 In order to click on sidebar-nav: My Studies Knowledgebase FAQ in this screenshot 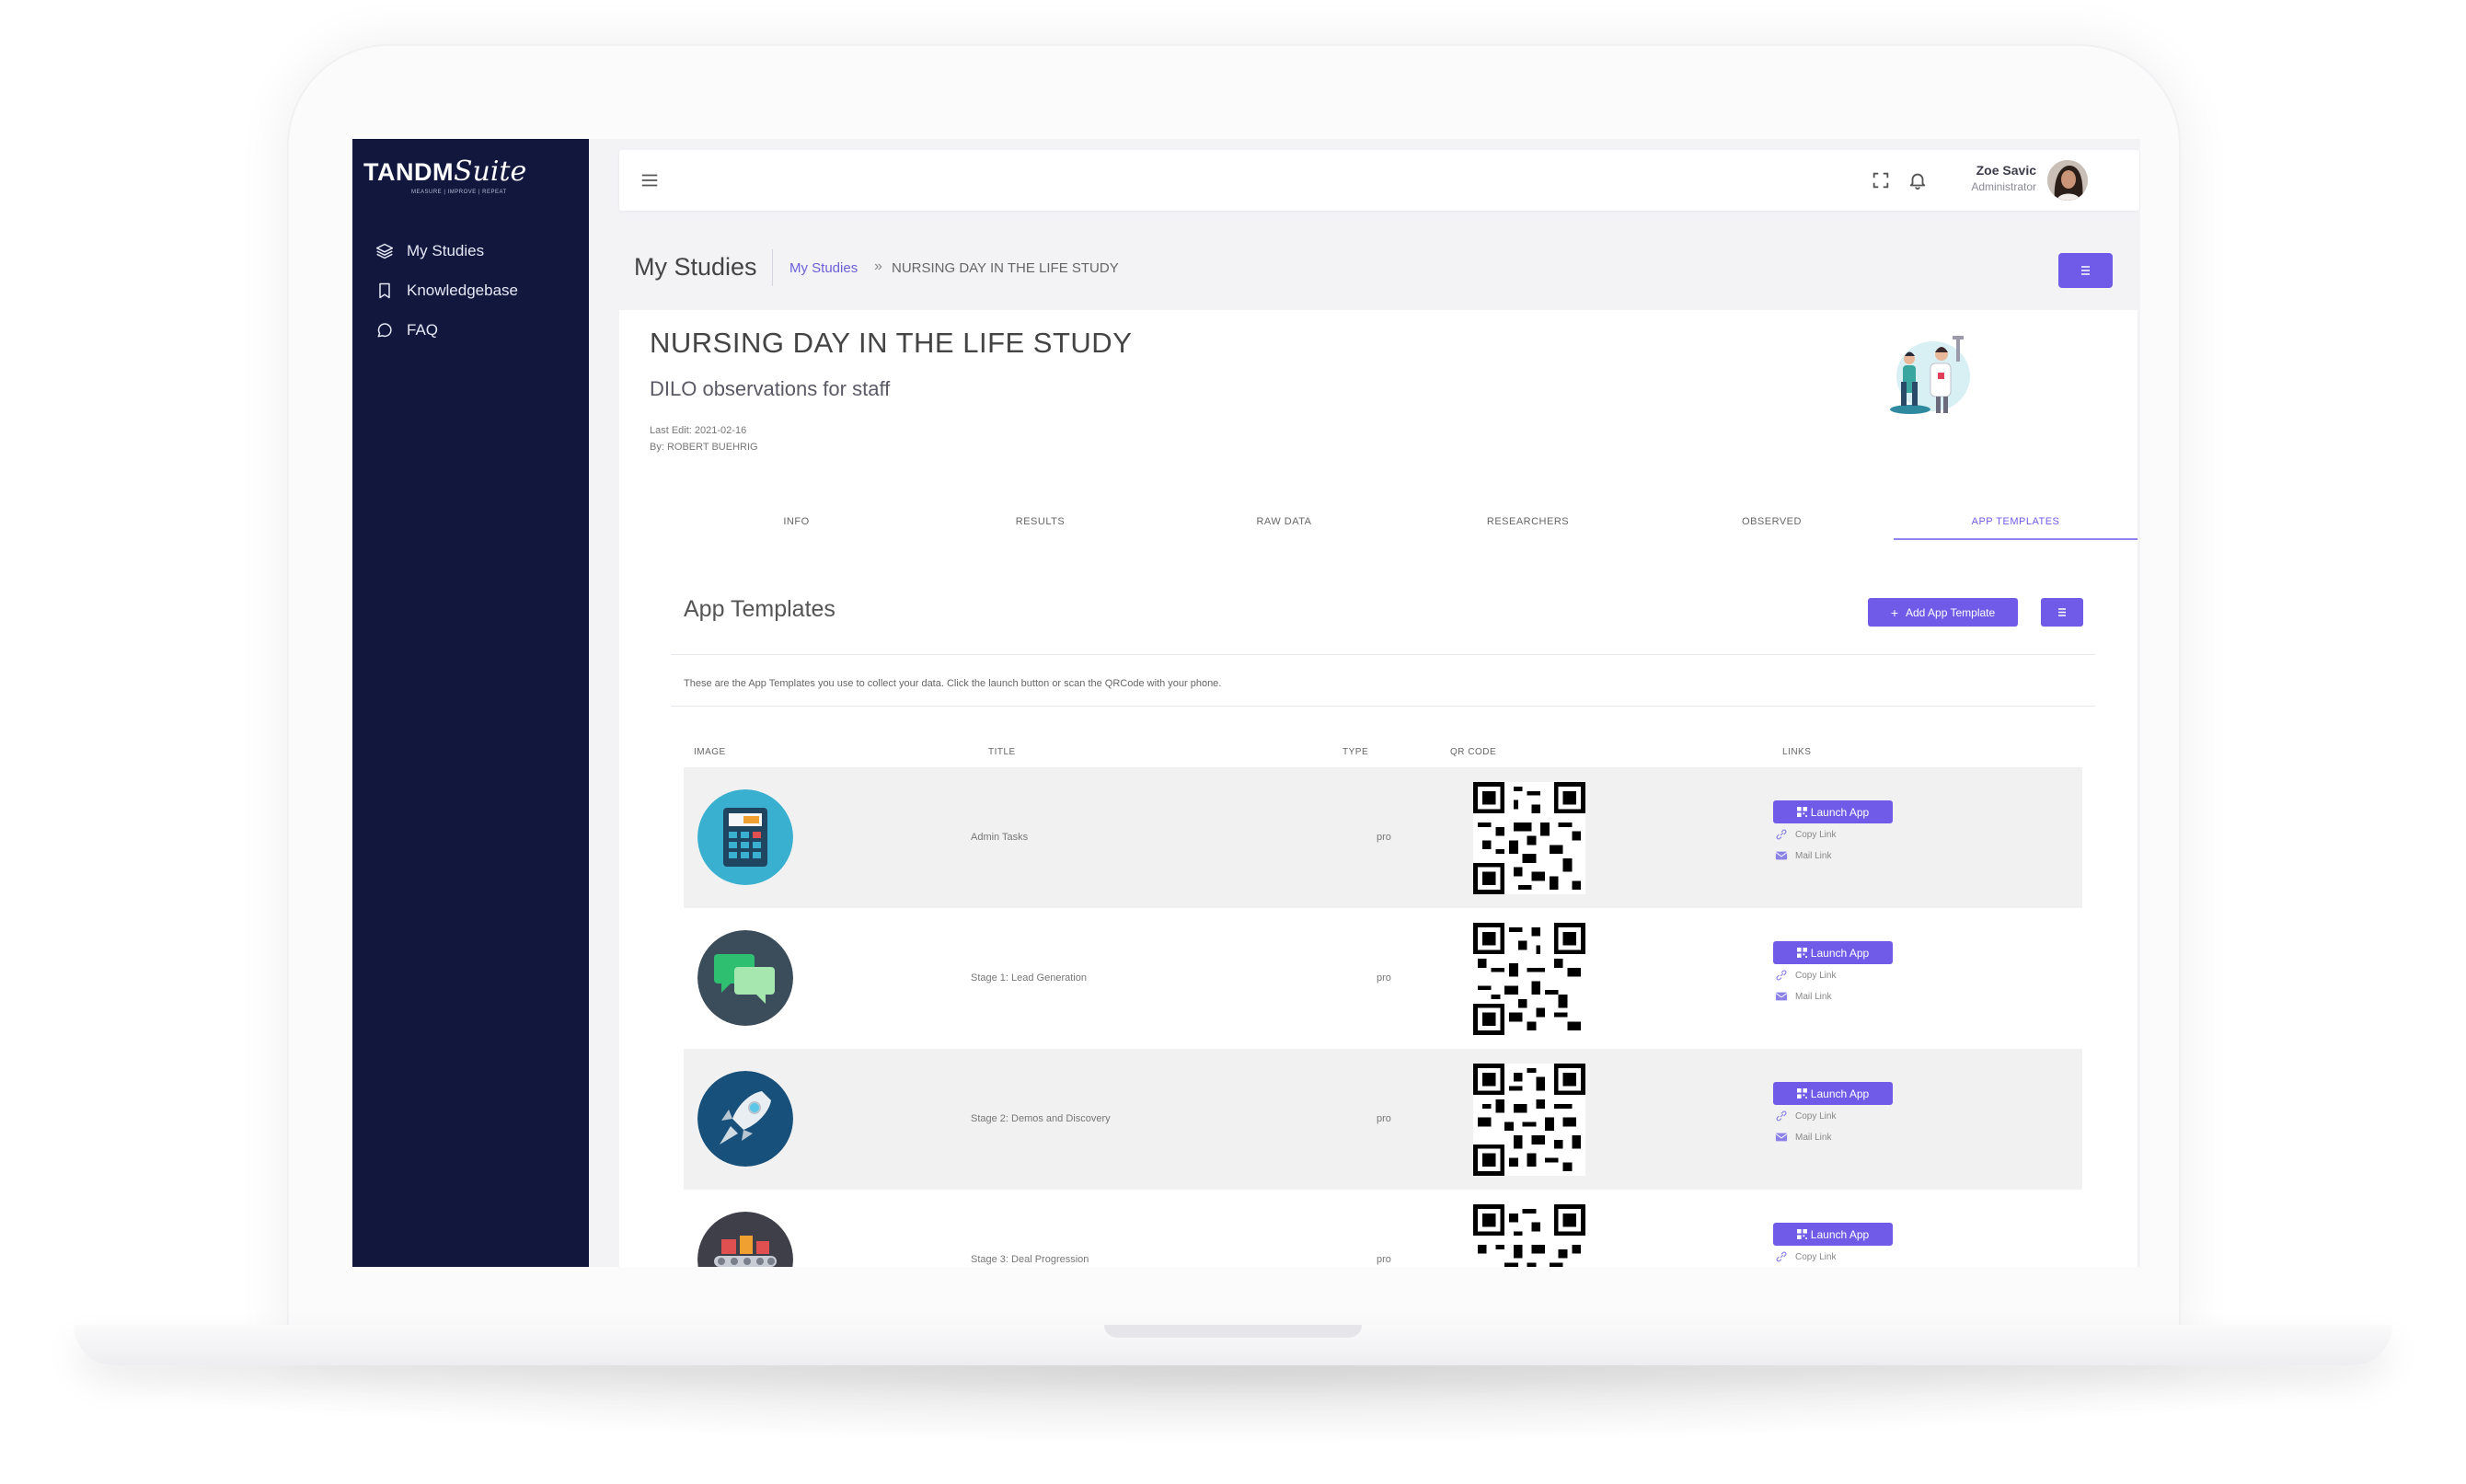, I will do `click(446, 290)`.